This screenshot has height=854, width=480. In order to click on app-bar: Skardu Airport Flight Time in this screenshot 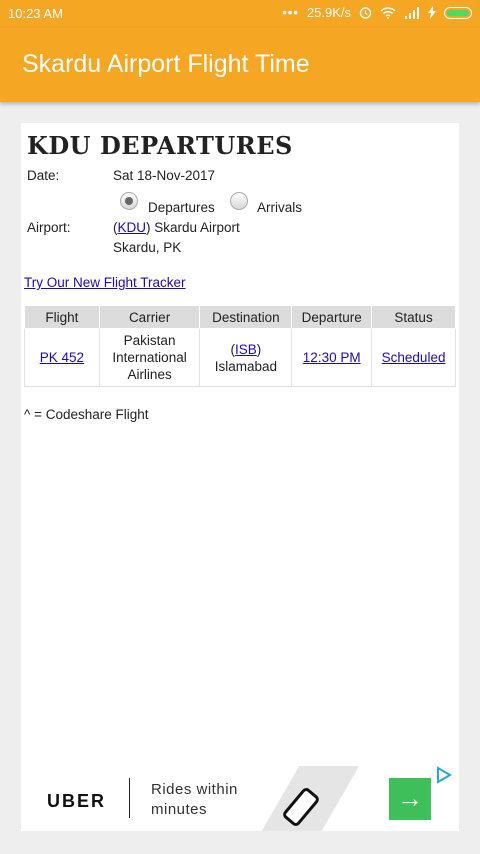, I will do `click(240, 65)`.